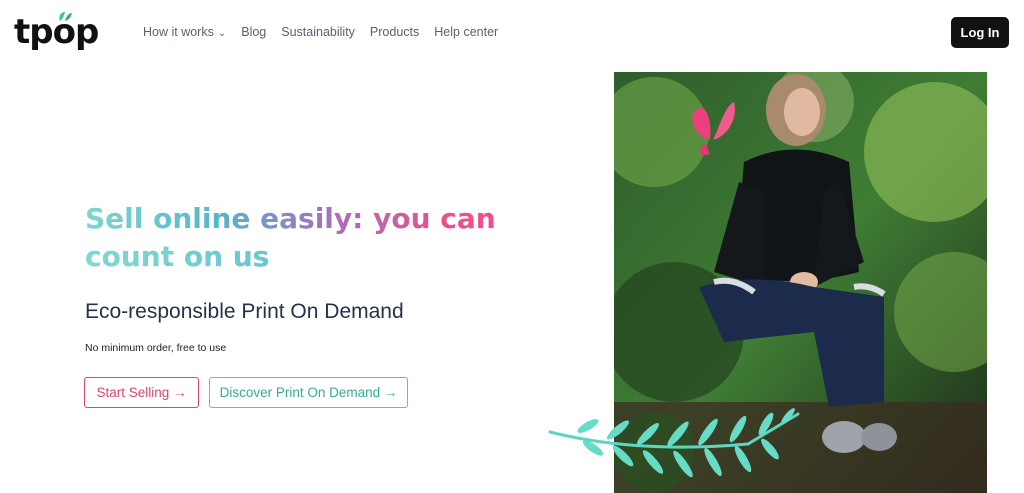 This screenshot has height=493, width=1024. What do you see at coordinates (141, 392) in the screenshot?
I see `start-selling-button: Start Selling →` at bounding box center [141, 392].